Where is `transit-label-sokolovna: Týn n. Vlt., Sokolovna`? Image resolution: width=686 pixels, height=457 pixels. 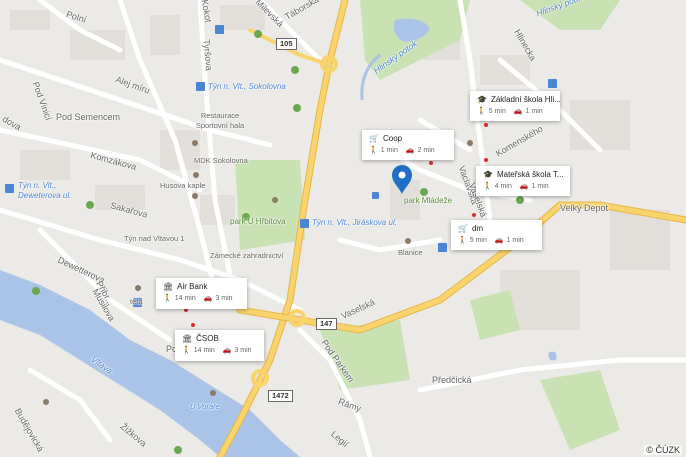 transit-label-sokolovna: Týn n. Vlt., Sokolovna is located at coordinates (247, 86).